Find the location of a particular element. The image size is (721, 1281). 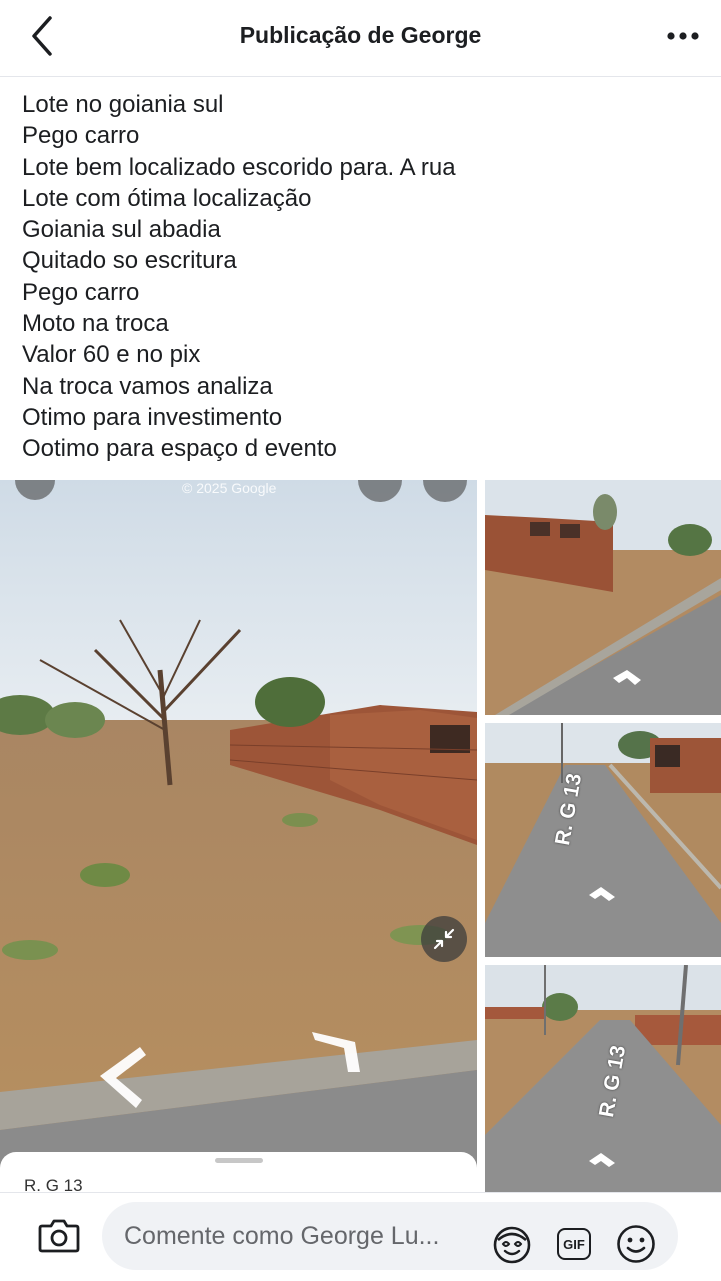

more-horizontal-icon is located at coordinates (683, 36).